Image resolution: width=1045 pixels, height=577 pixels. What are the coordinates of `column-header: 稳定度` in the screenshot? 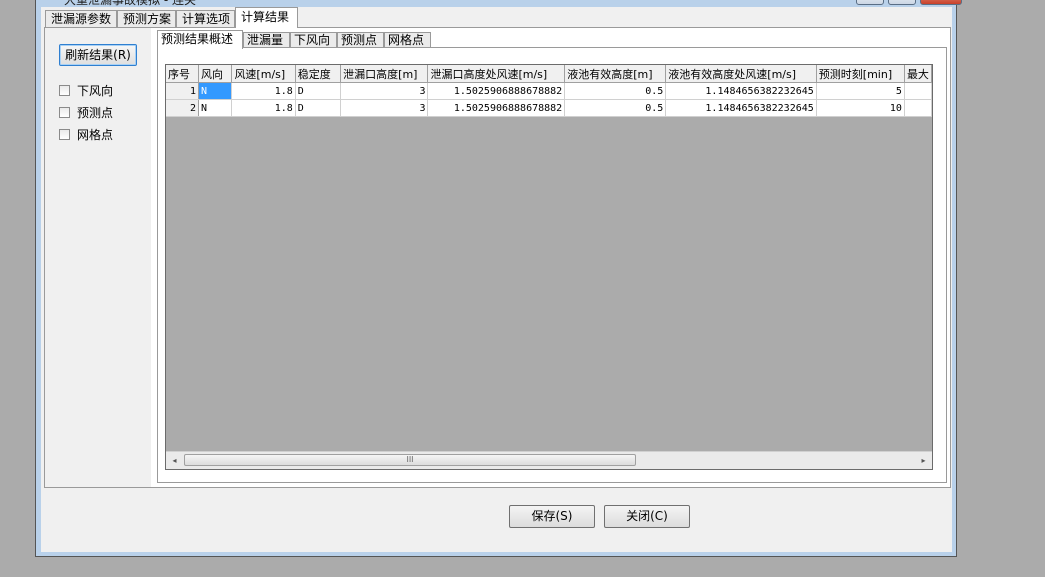 It's located at (318, 74).